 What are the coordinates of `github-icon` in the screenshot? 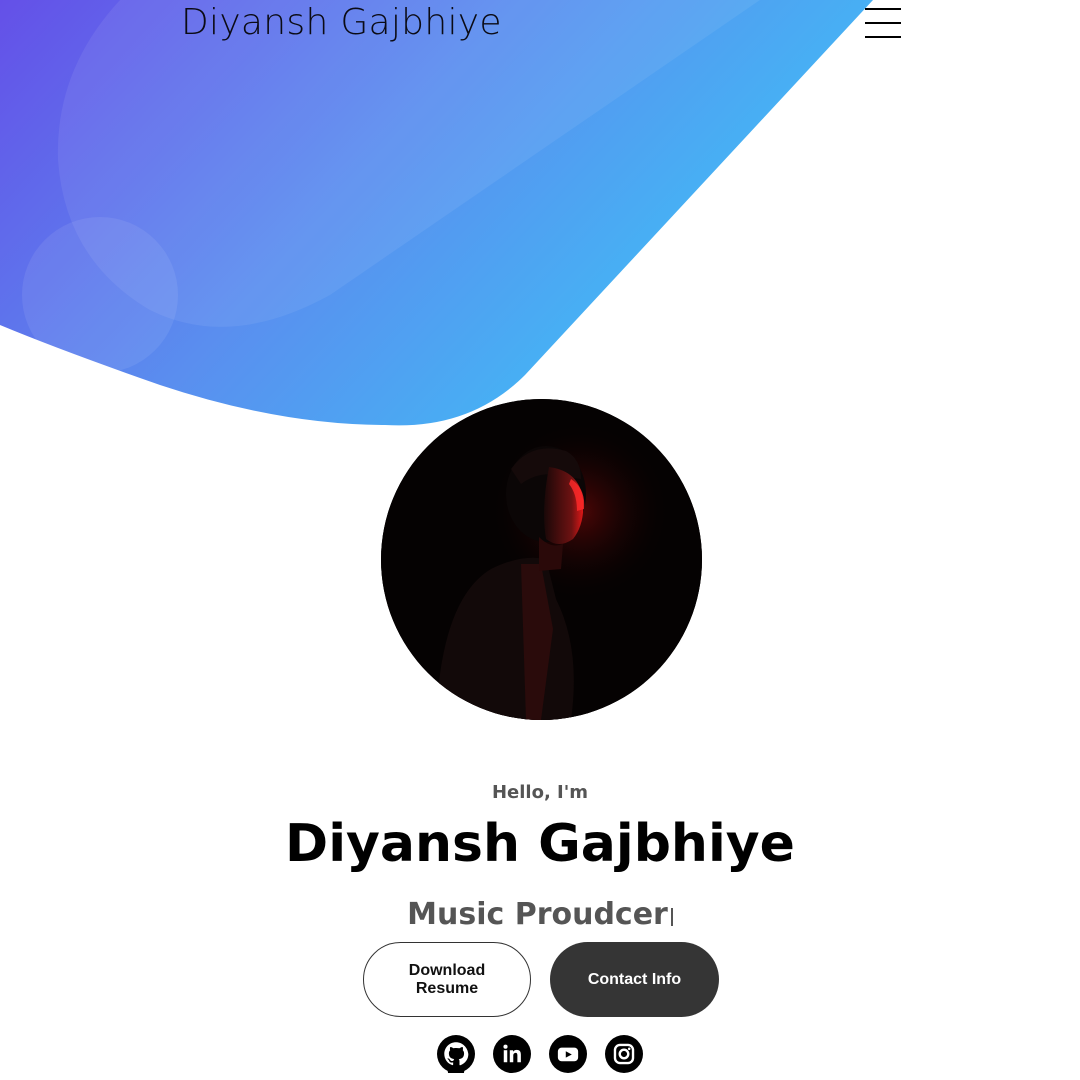 It's located at (456, 1054).